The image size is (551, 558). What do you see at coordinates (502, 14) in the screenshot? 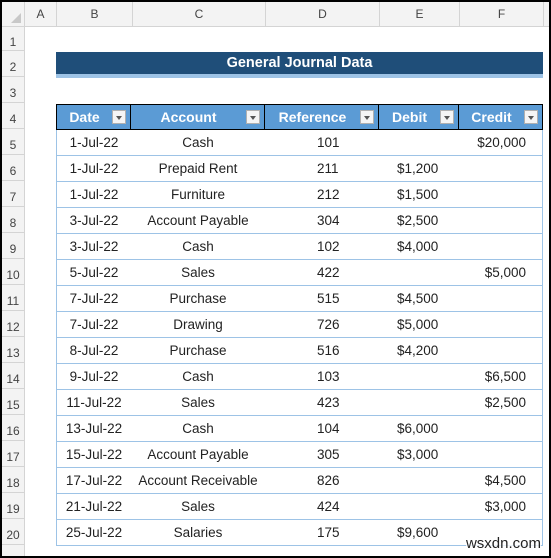
I see `column-header-f: F` at bounding box center [502, 14].